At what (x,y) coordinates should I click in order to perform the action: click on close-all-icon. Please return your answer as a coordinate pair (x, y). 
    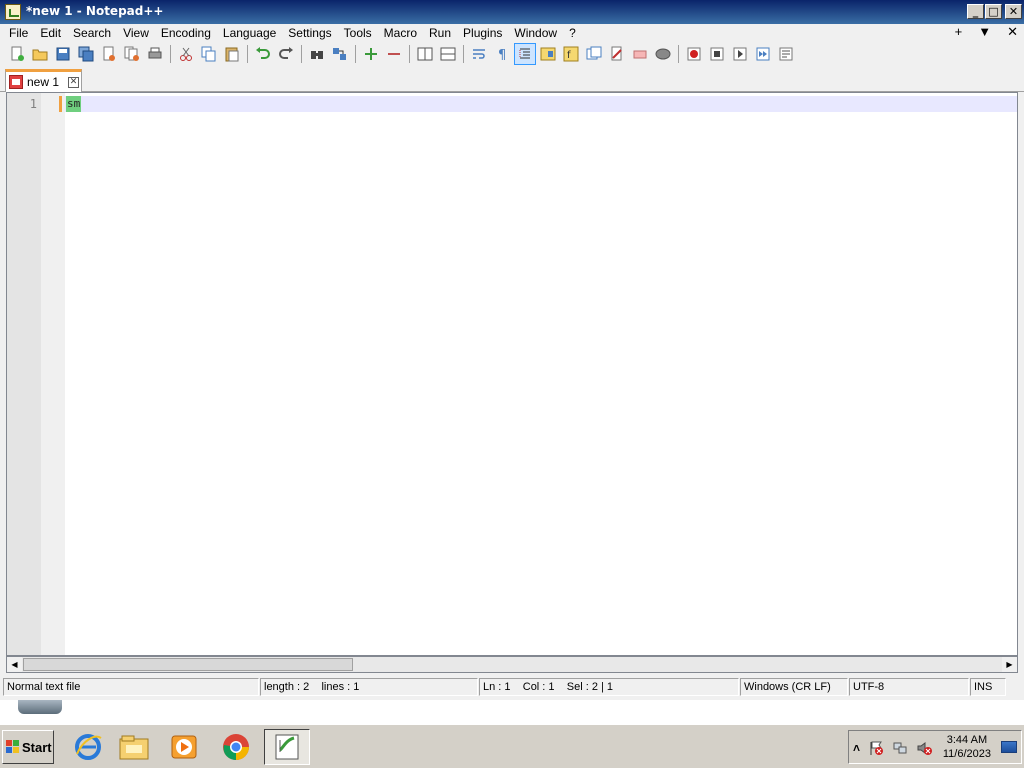
    Looking at the image, I should click on (132, 54).